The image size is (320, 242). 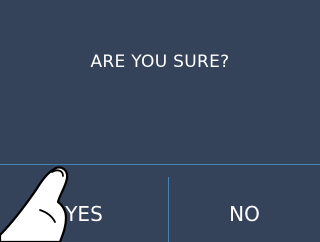 What do you see at coordinates (160, 61) in the screenshot?
I see `dialog-question: ARE YOU SURE?` at bounding box center [160, 61].